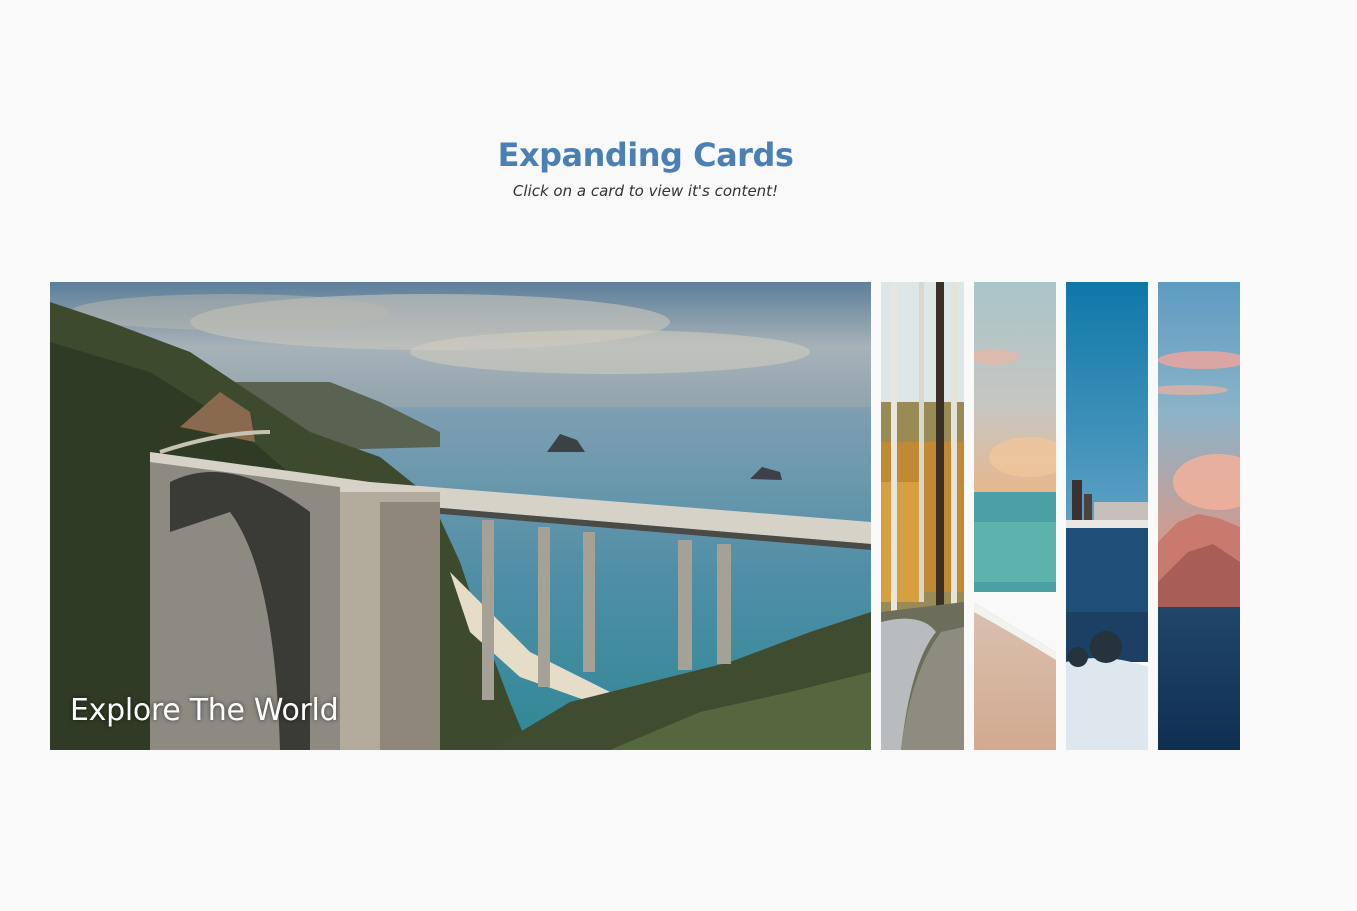 Image resolution: width=1357 pixels, height=911 pixels. I want to click on card-image-beach, so click(1015, 516).